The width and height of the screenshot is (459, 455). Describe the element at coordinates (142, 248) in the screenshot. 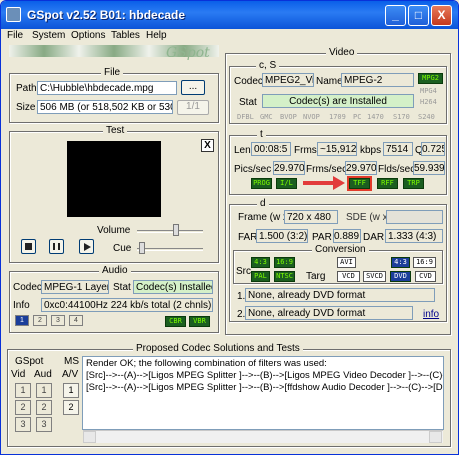

I see `cue-thumb` at that location.